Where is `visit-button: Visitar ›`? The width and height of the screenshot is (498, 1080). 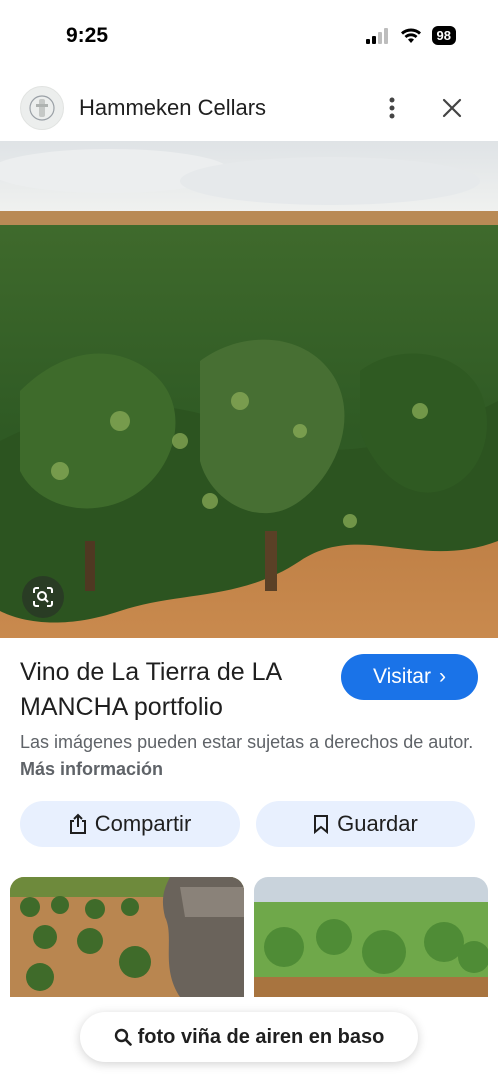
visit-button: Visitar › is located at coordinates (409, 677).